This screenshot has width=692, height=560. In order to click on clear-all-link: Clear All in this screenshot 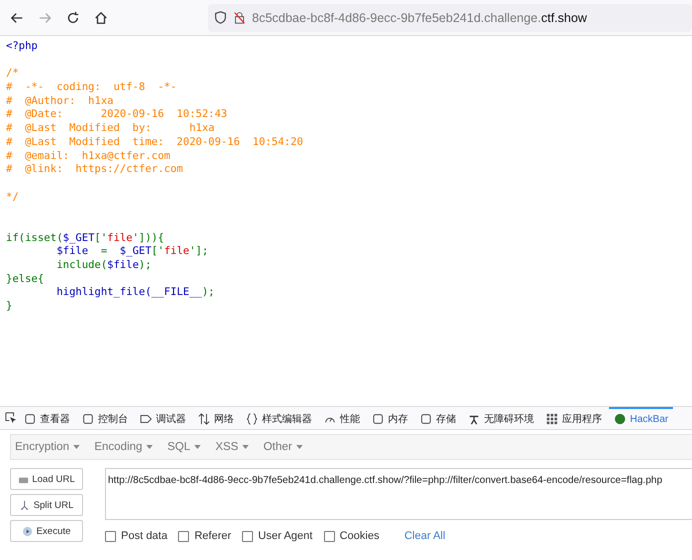, I will do `click(425, 536)`.